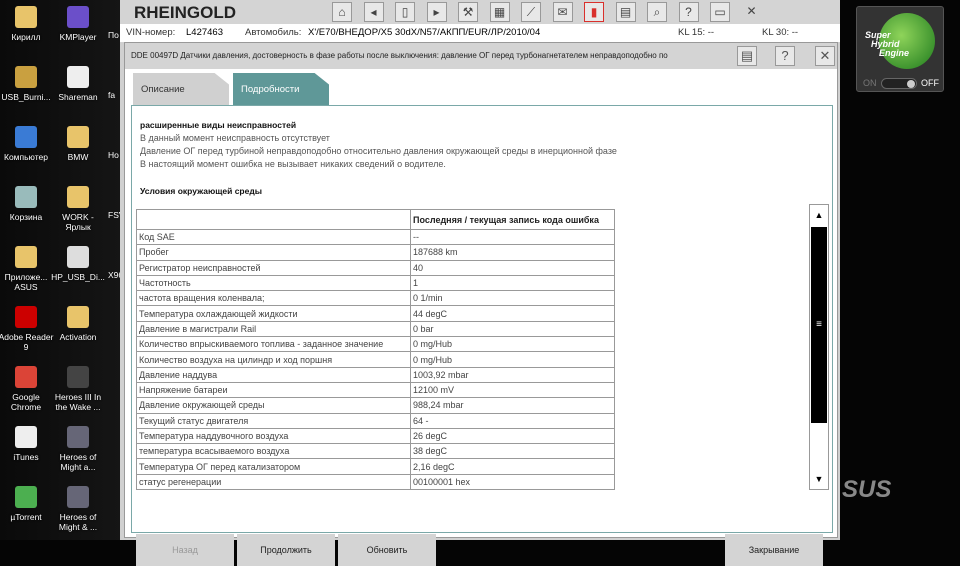 This screenshot has width=960, height=566. Describe the element at coordinates (273, 267) in the screenshot. I see `parameter-name: Регистратор неисправностей` at that location.